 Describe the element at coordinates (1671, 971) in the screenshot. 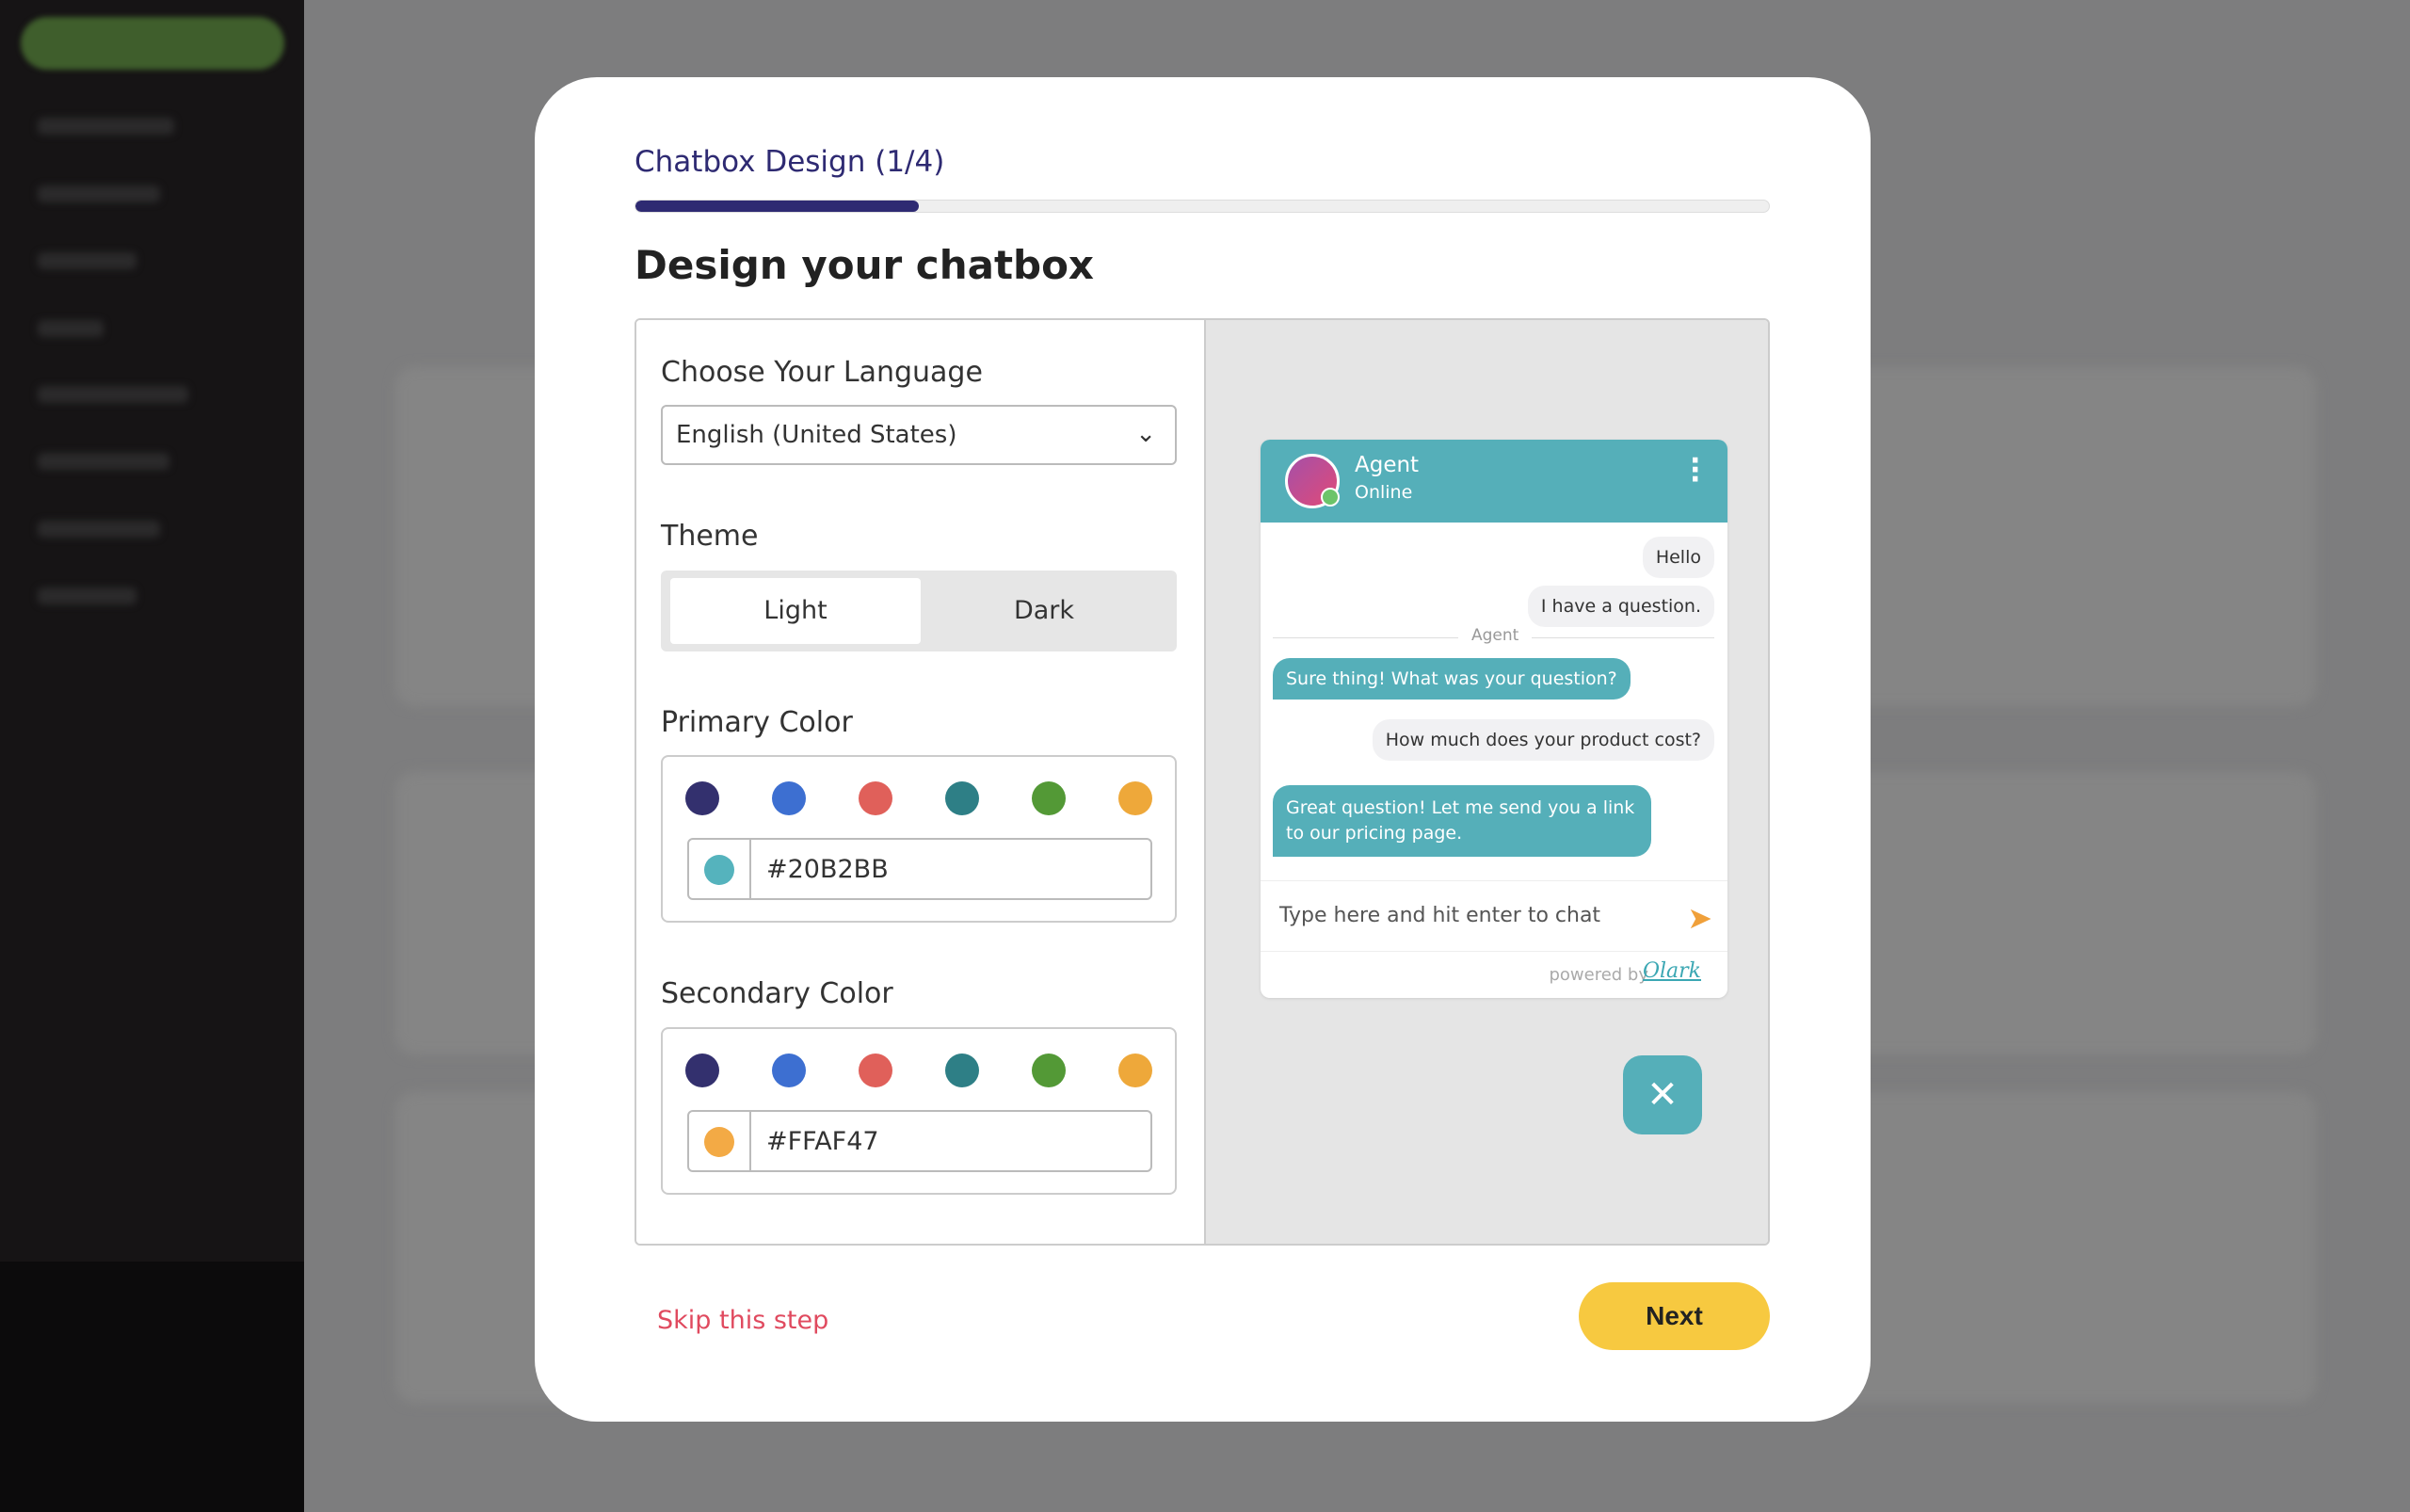

I see `olark-logo: Olark` at that location.